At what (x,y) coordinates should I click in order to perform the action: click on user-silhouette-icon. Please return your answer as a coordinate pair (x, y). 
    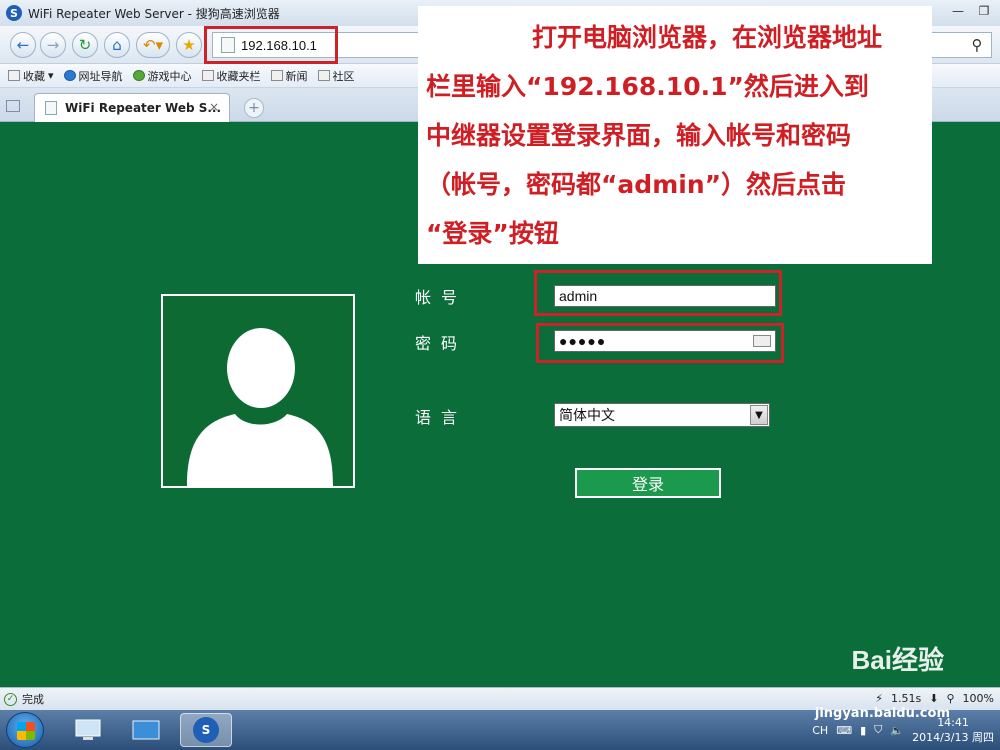
    Looking at the image, I should click on (260, 407).